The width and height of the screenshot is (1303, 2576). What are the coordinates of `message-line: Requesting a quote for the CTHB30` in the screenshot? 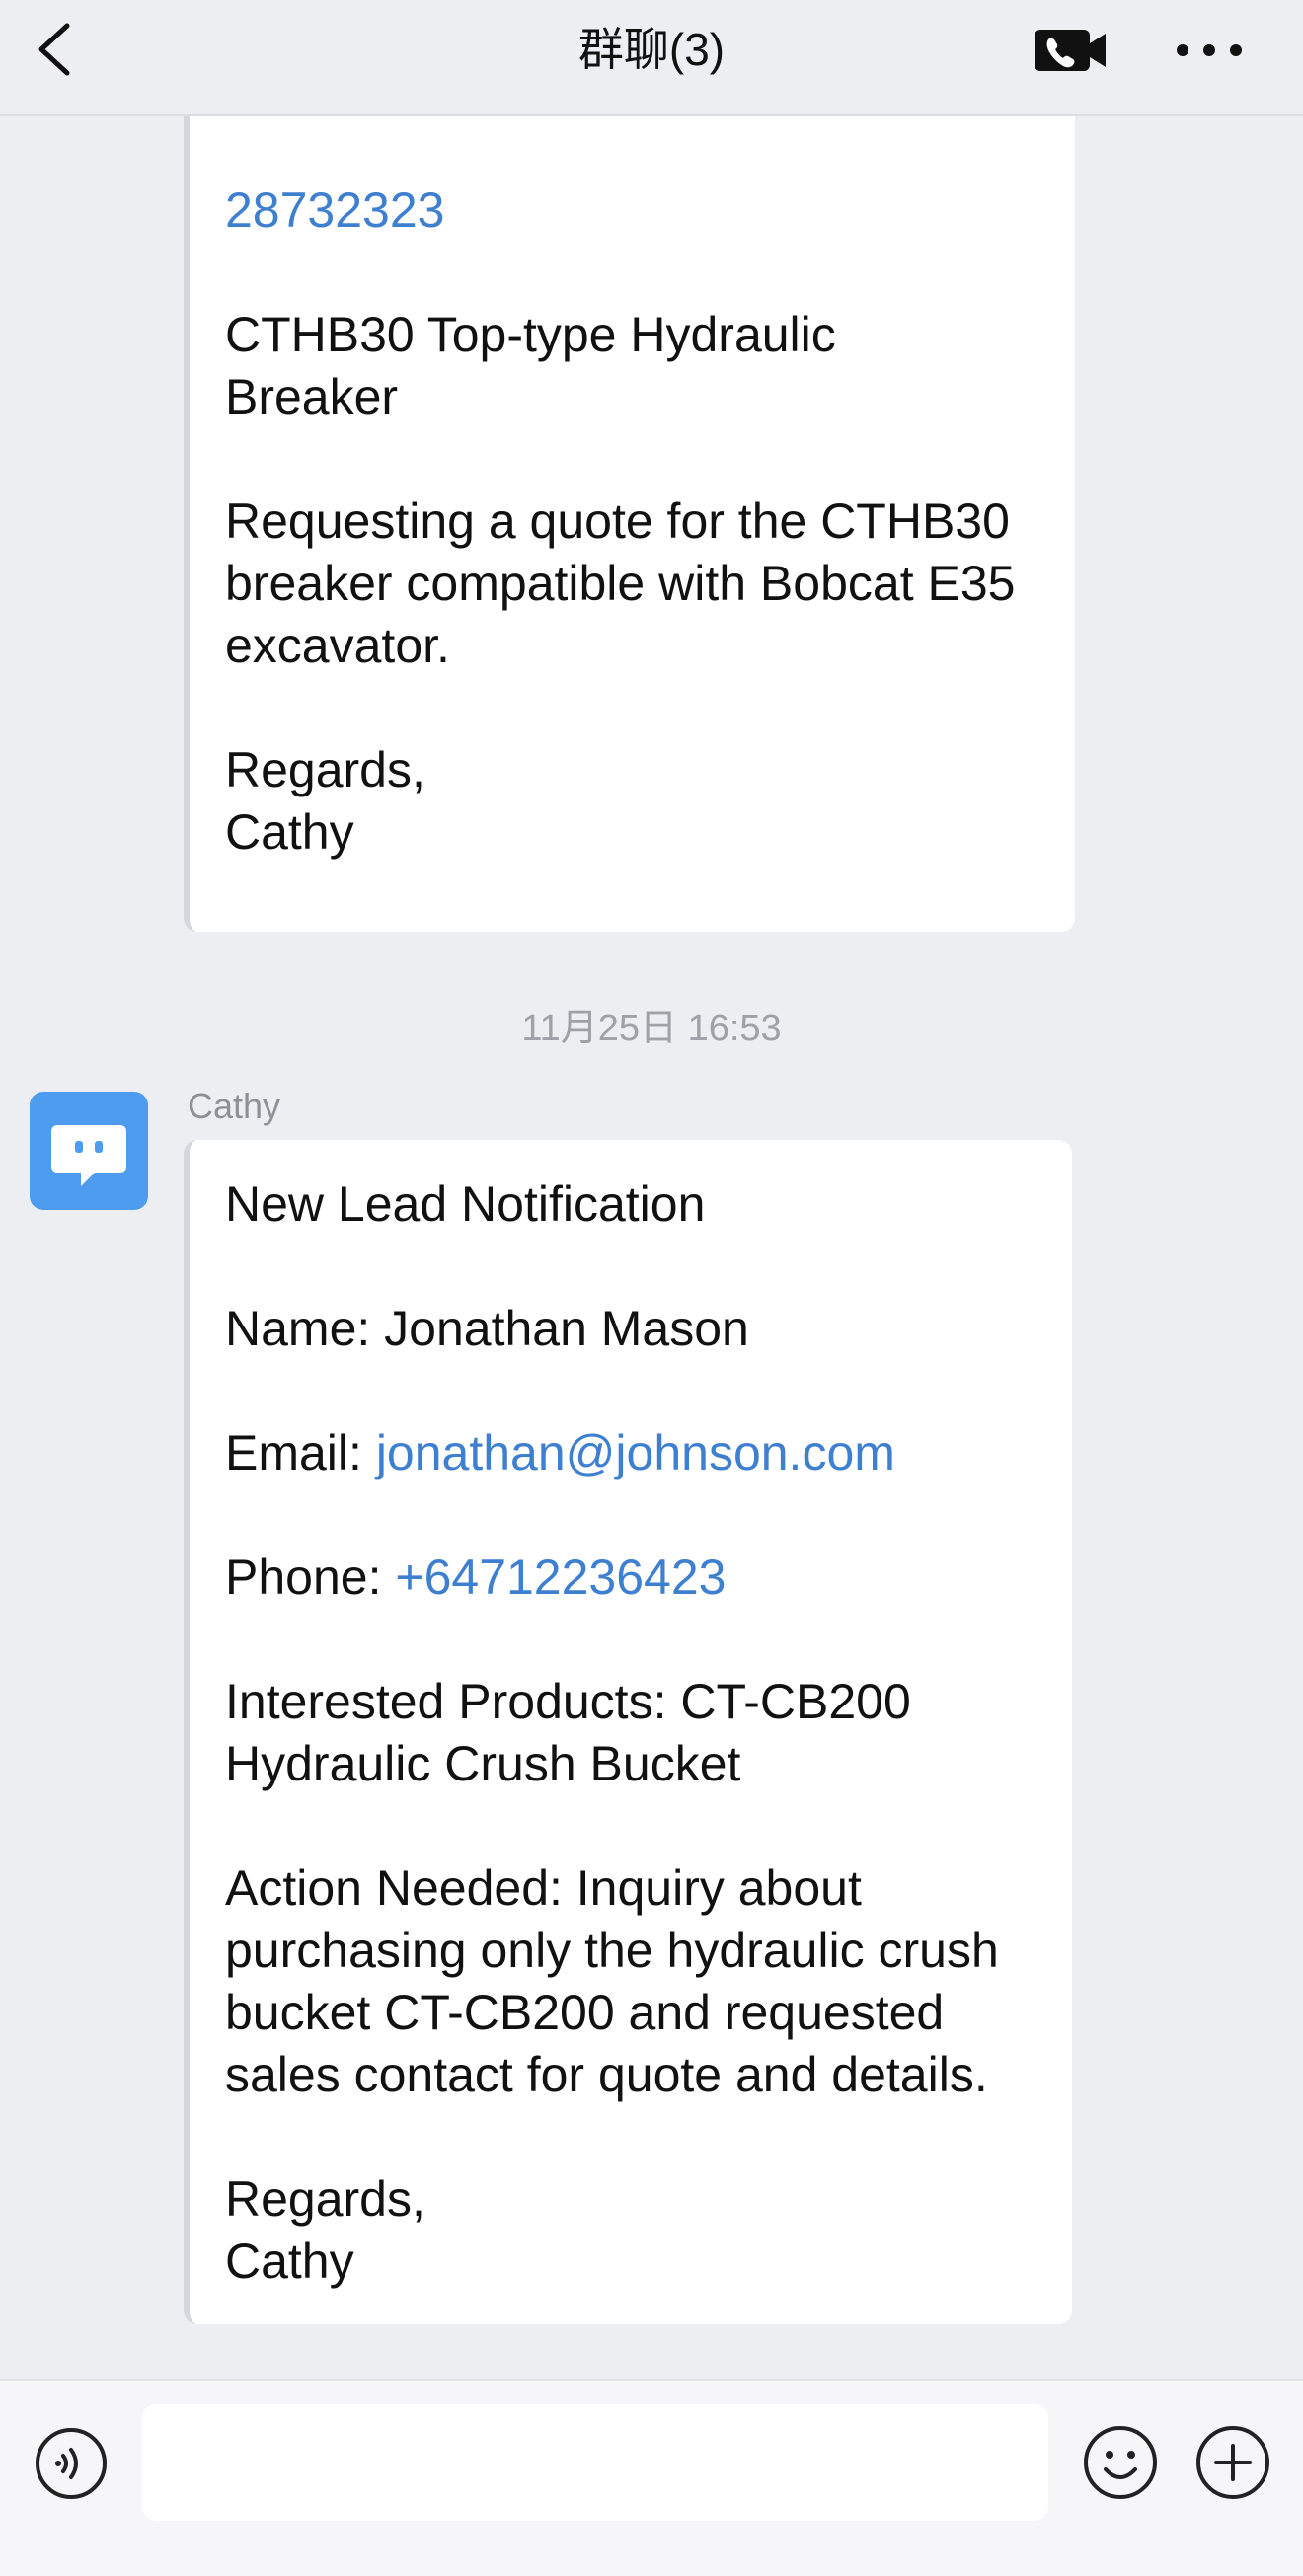 It's located at (636, 522).